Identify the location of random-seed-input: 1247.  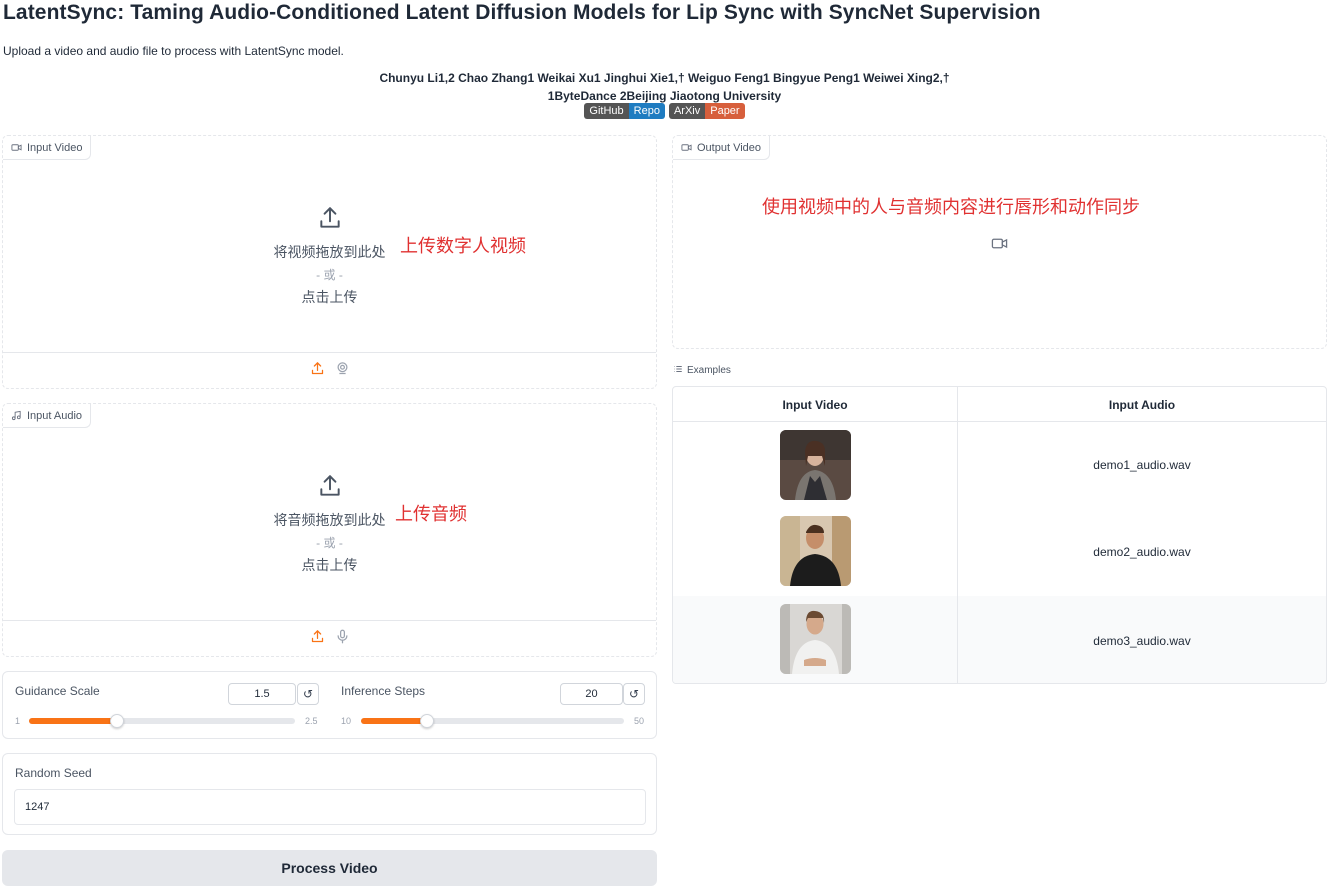
(330, 807).